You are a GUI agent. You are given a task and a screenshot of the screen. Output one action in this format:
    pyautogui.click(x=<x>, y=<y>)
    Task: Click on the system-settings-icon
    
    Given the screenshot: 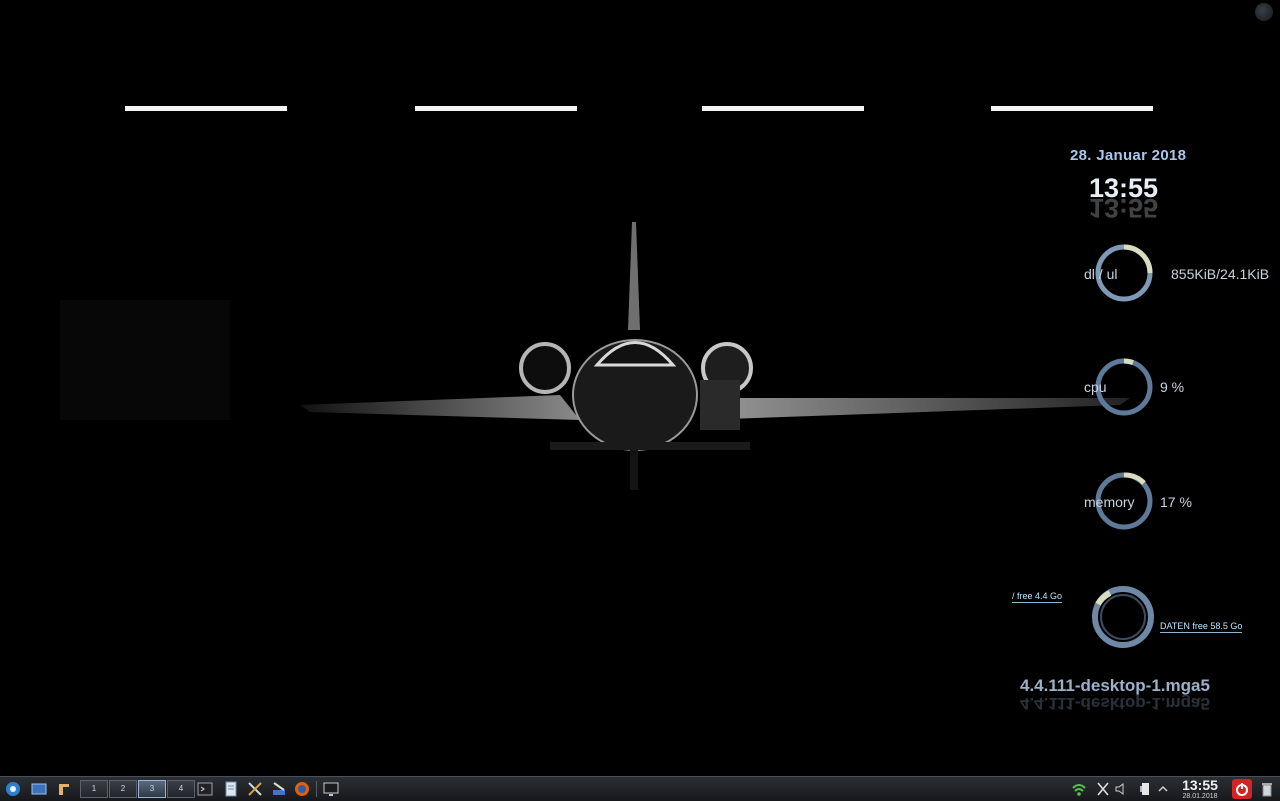 What is the action you would take?
    pyautogui.click(x=255, y=789)
    